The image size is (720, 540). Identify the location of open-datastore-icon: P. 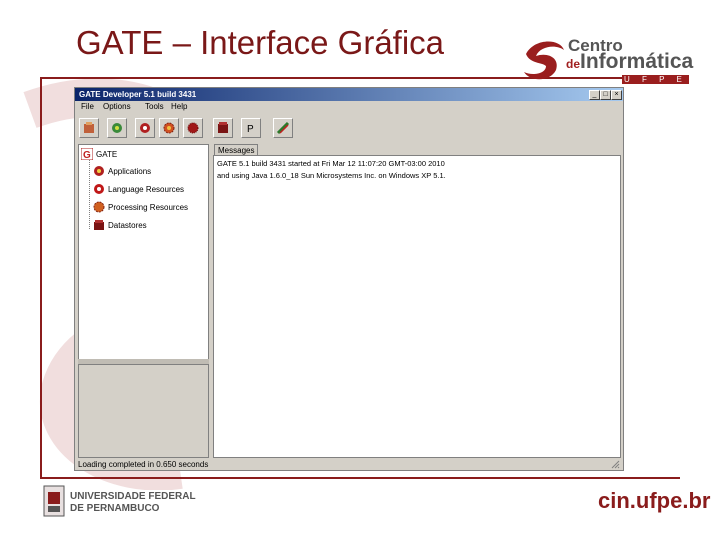
(251, 128).